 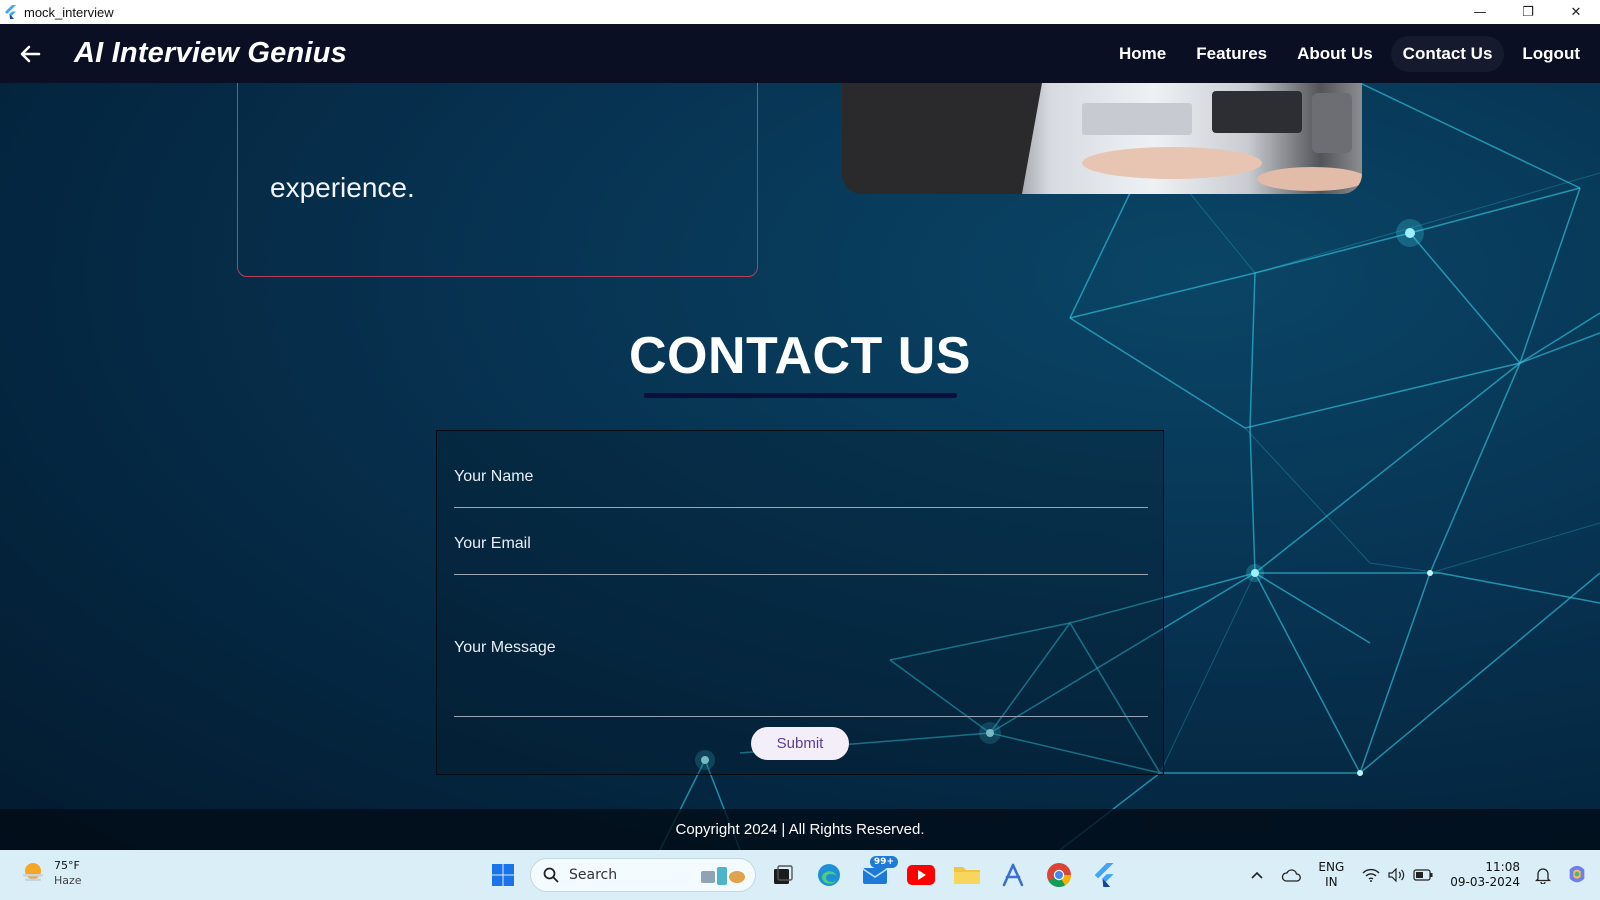 I want to click on windows-logo-icon, so click(x=503, y=875).